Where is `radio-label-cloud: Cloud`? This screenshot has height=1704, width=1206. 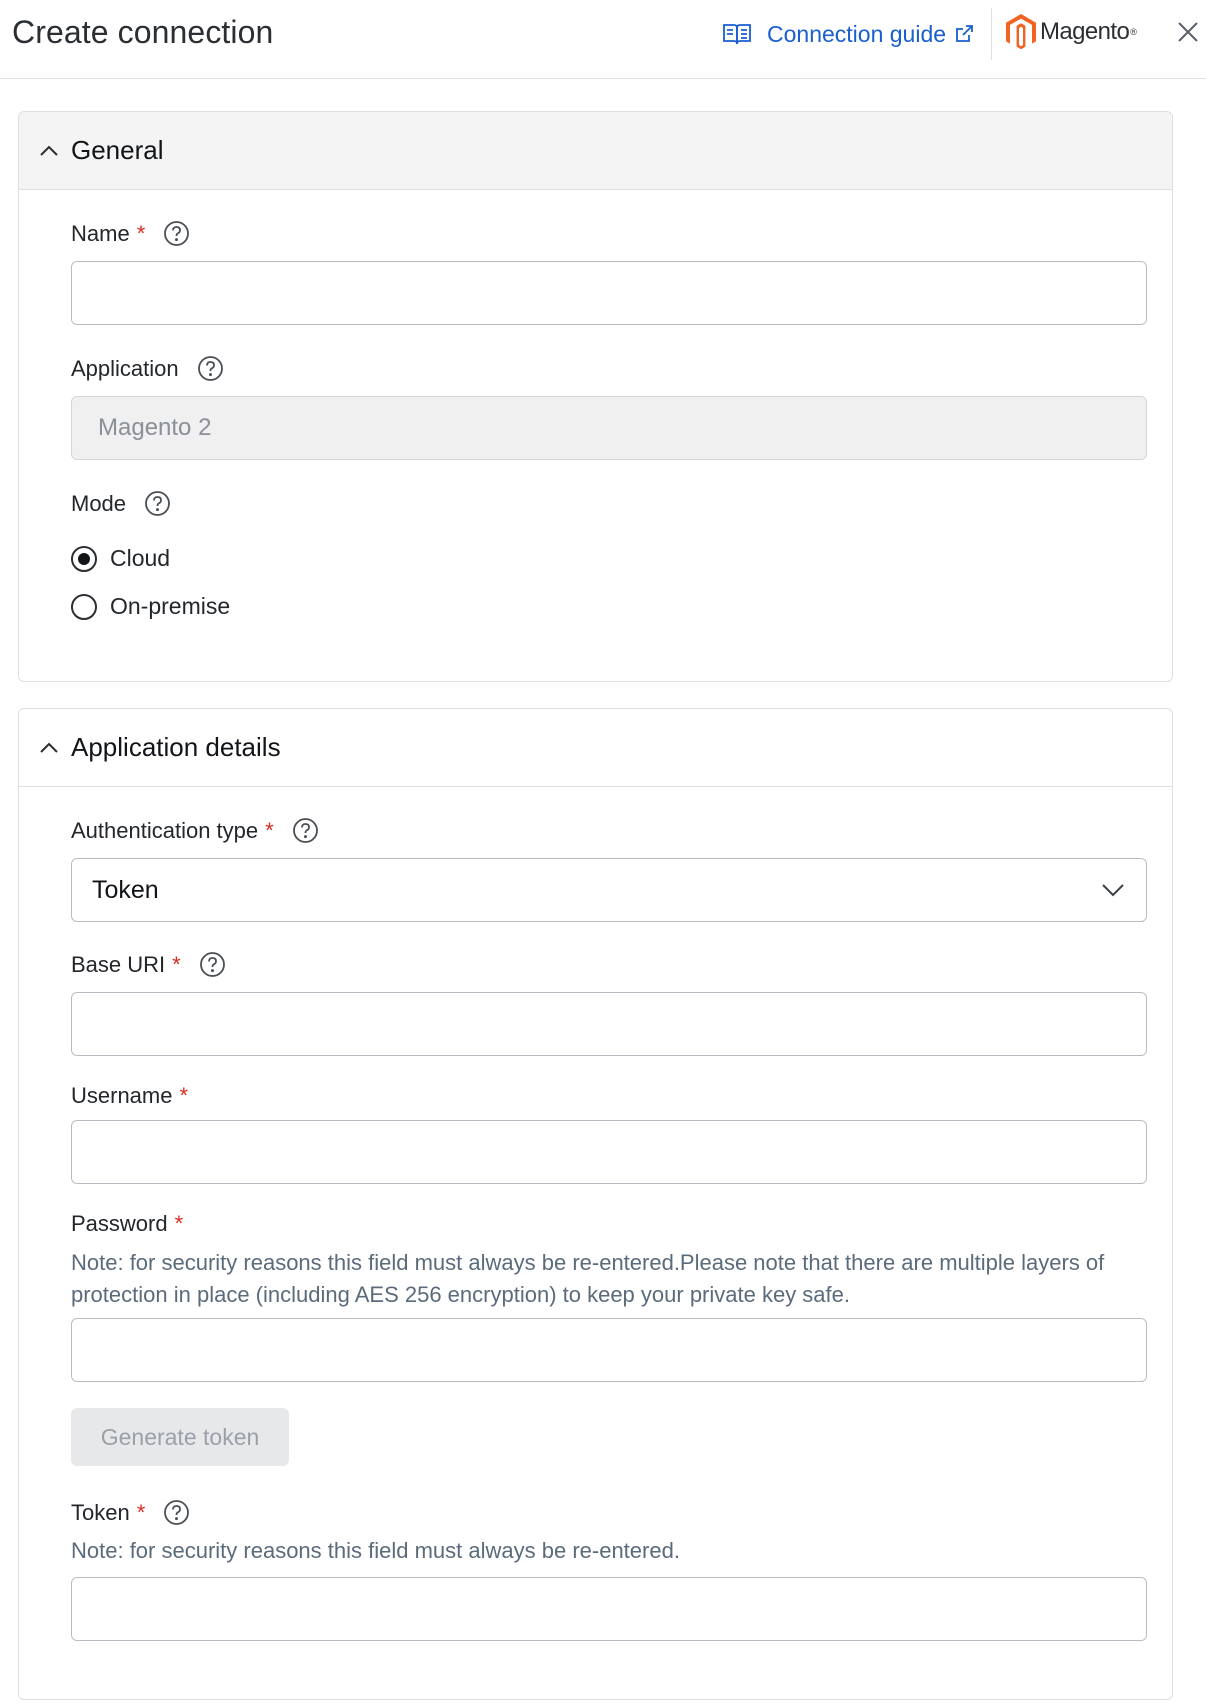 radio-label-cloud: Cloud is located at coordinates (140, 558).